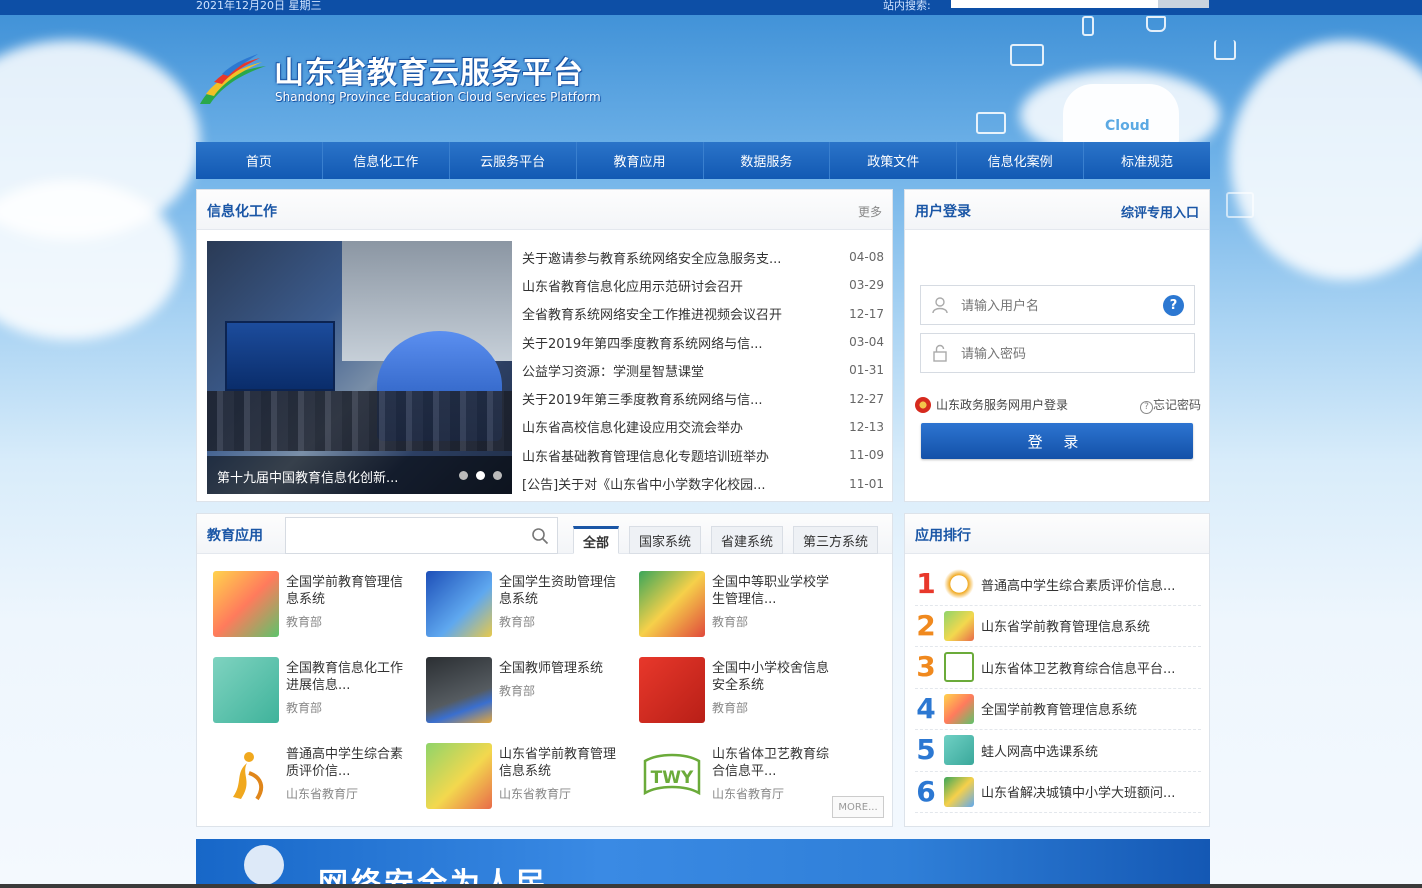 Image resolution: width=1422 pixels, height=888 pixels. I want to click on nav-standards: 标准规范, so click(1147, 160).